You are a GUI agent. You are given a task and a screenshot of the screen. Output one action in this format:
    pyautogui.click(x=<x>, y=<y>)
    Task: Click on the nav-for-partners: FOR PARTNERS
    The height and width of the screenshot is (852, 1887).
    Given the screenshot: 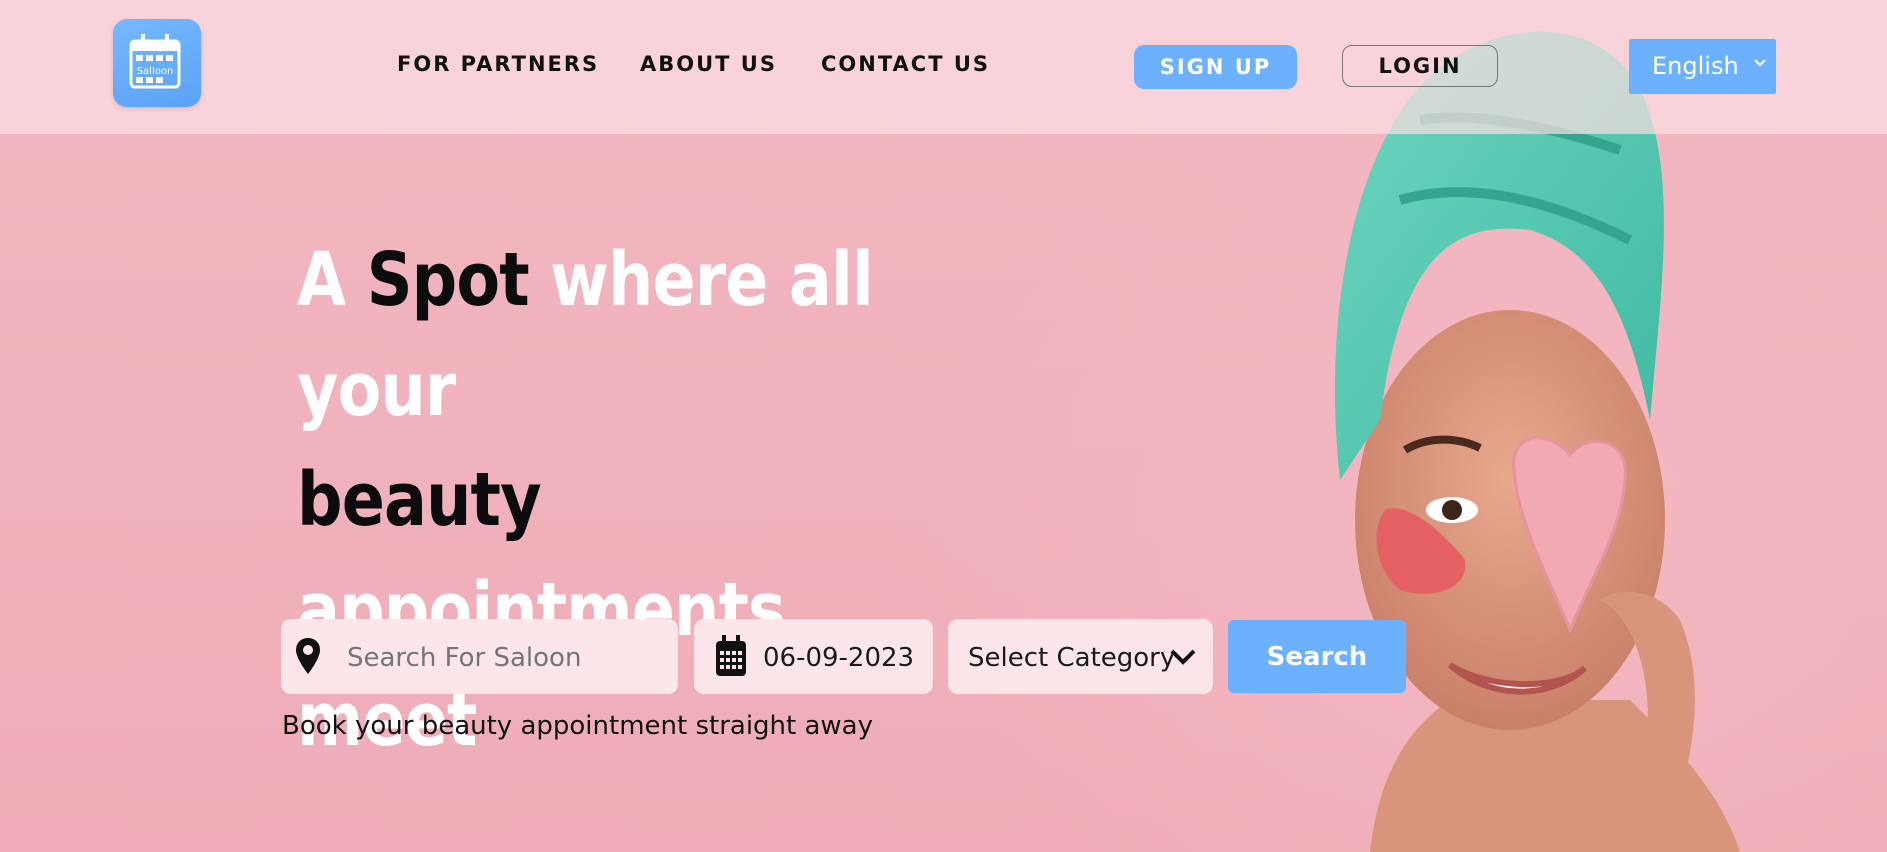 What is the action you would take?
    pyautogui.click(x=498, y=64)
    